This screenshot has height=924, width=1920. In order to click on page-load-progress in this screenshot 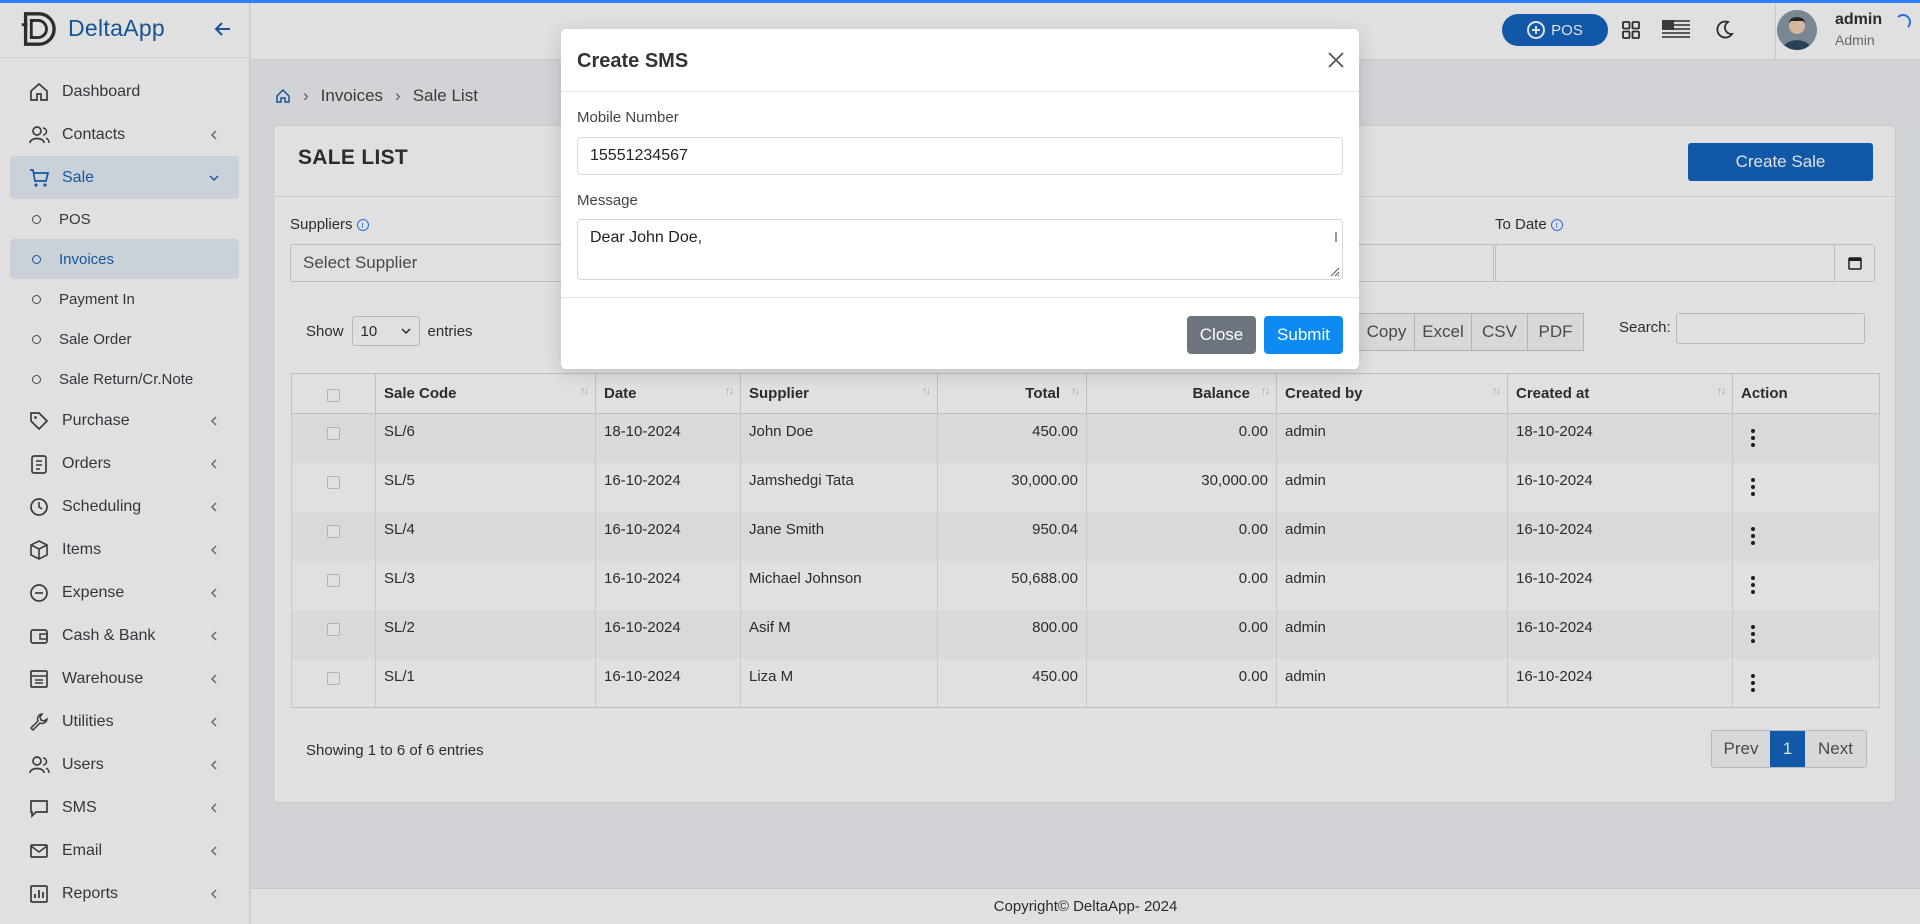, I will do `click(960, 1)`.